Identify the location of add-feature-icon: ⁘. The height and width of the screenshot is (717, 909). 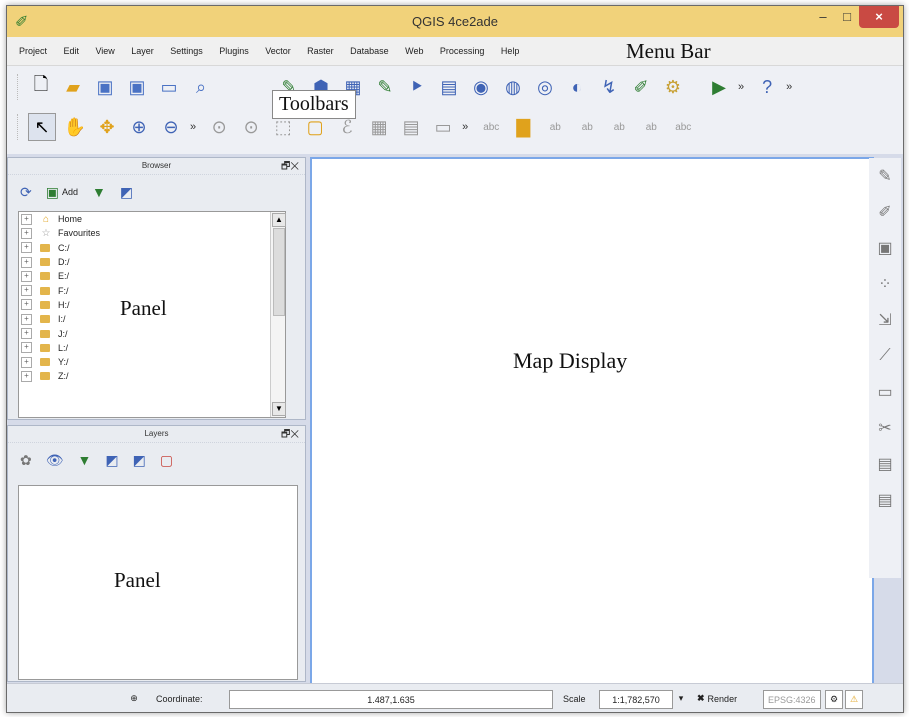
(885, 284).